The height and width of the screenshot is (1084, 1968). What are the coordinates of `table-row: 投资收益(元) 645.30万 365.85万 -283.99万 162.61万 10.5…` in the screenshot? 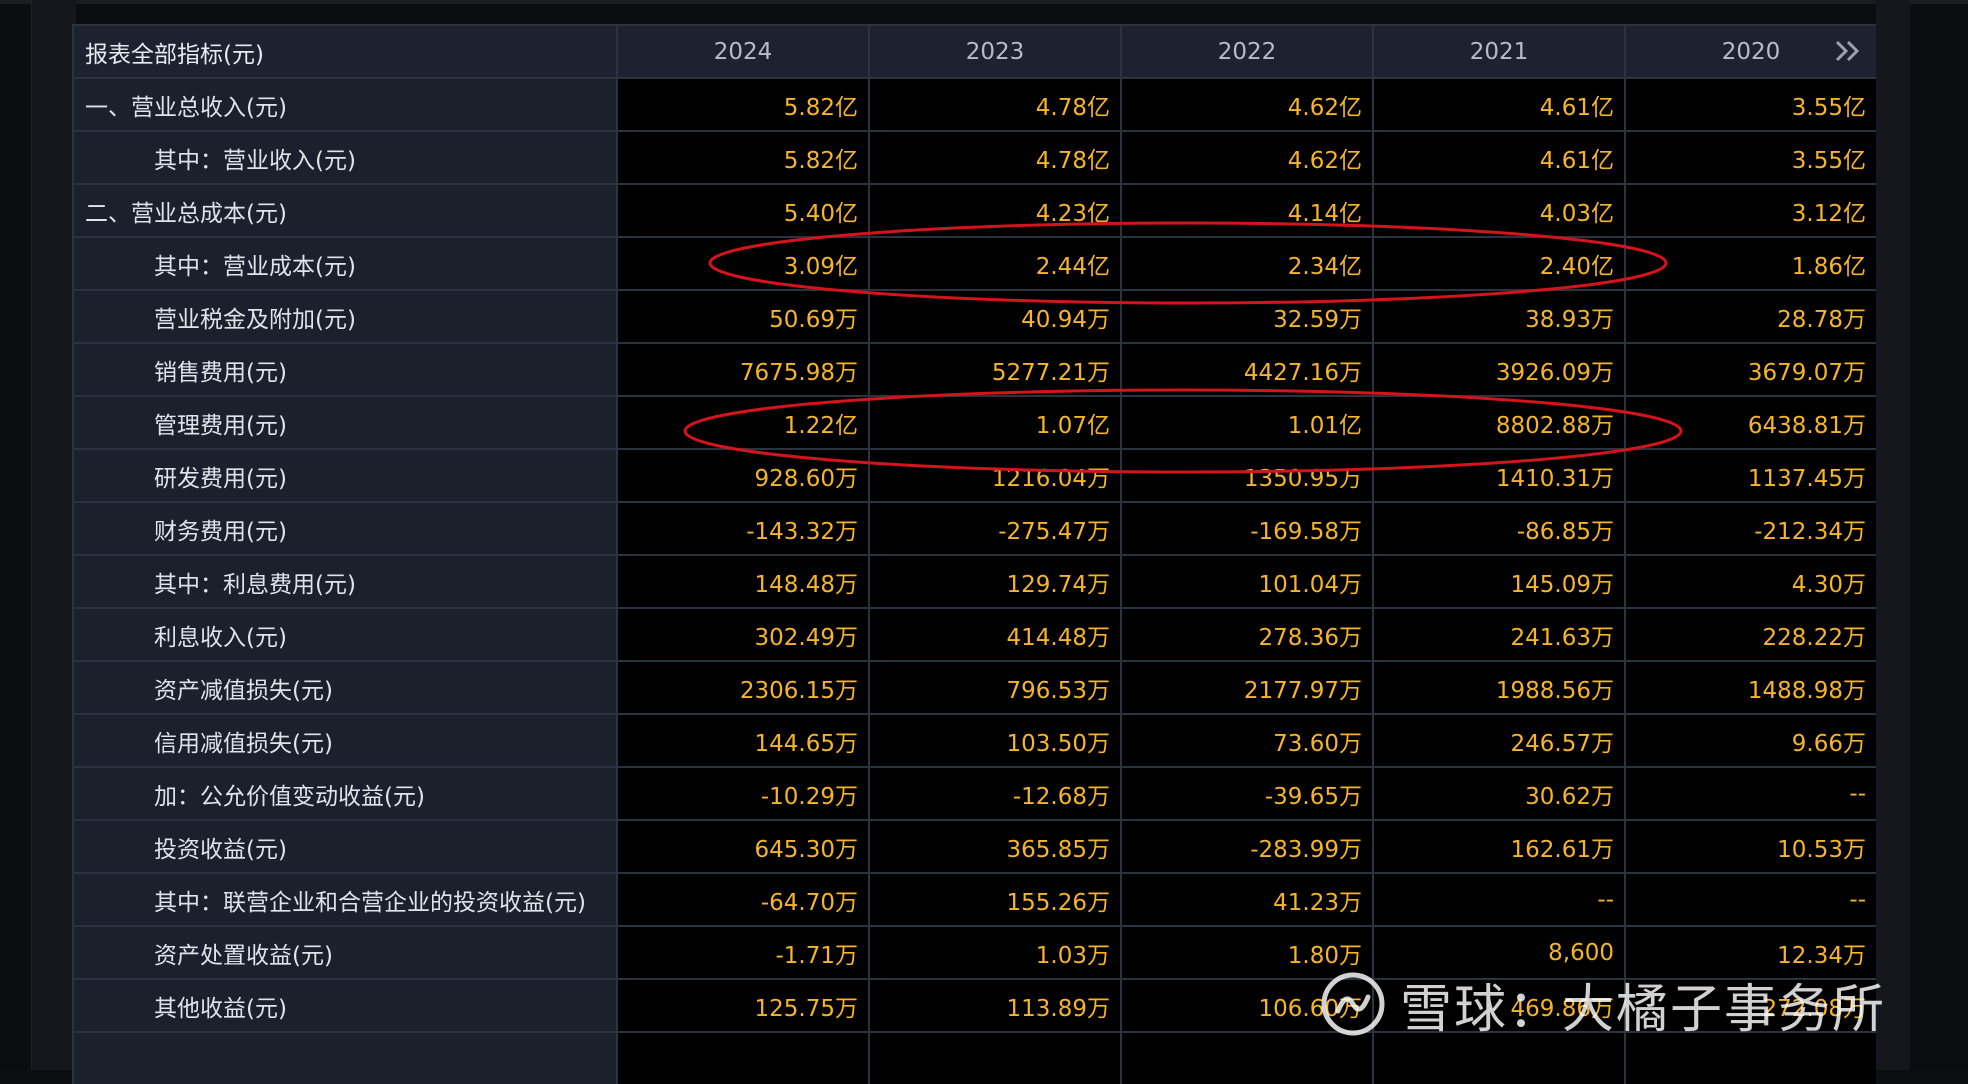 It's located at (974, 846).